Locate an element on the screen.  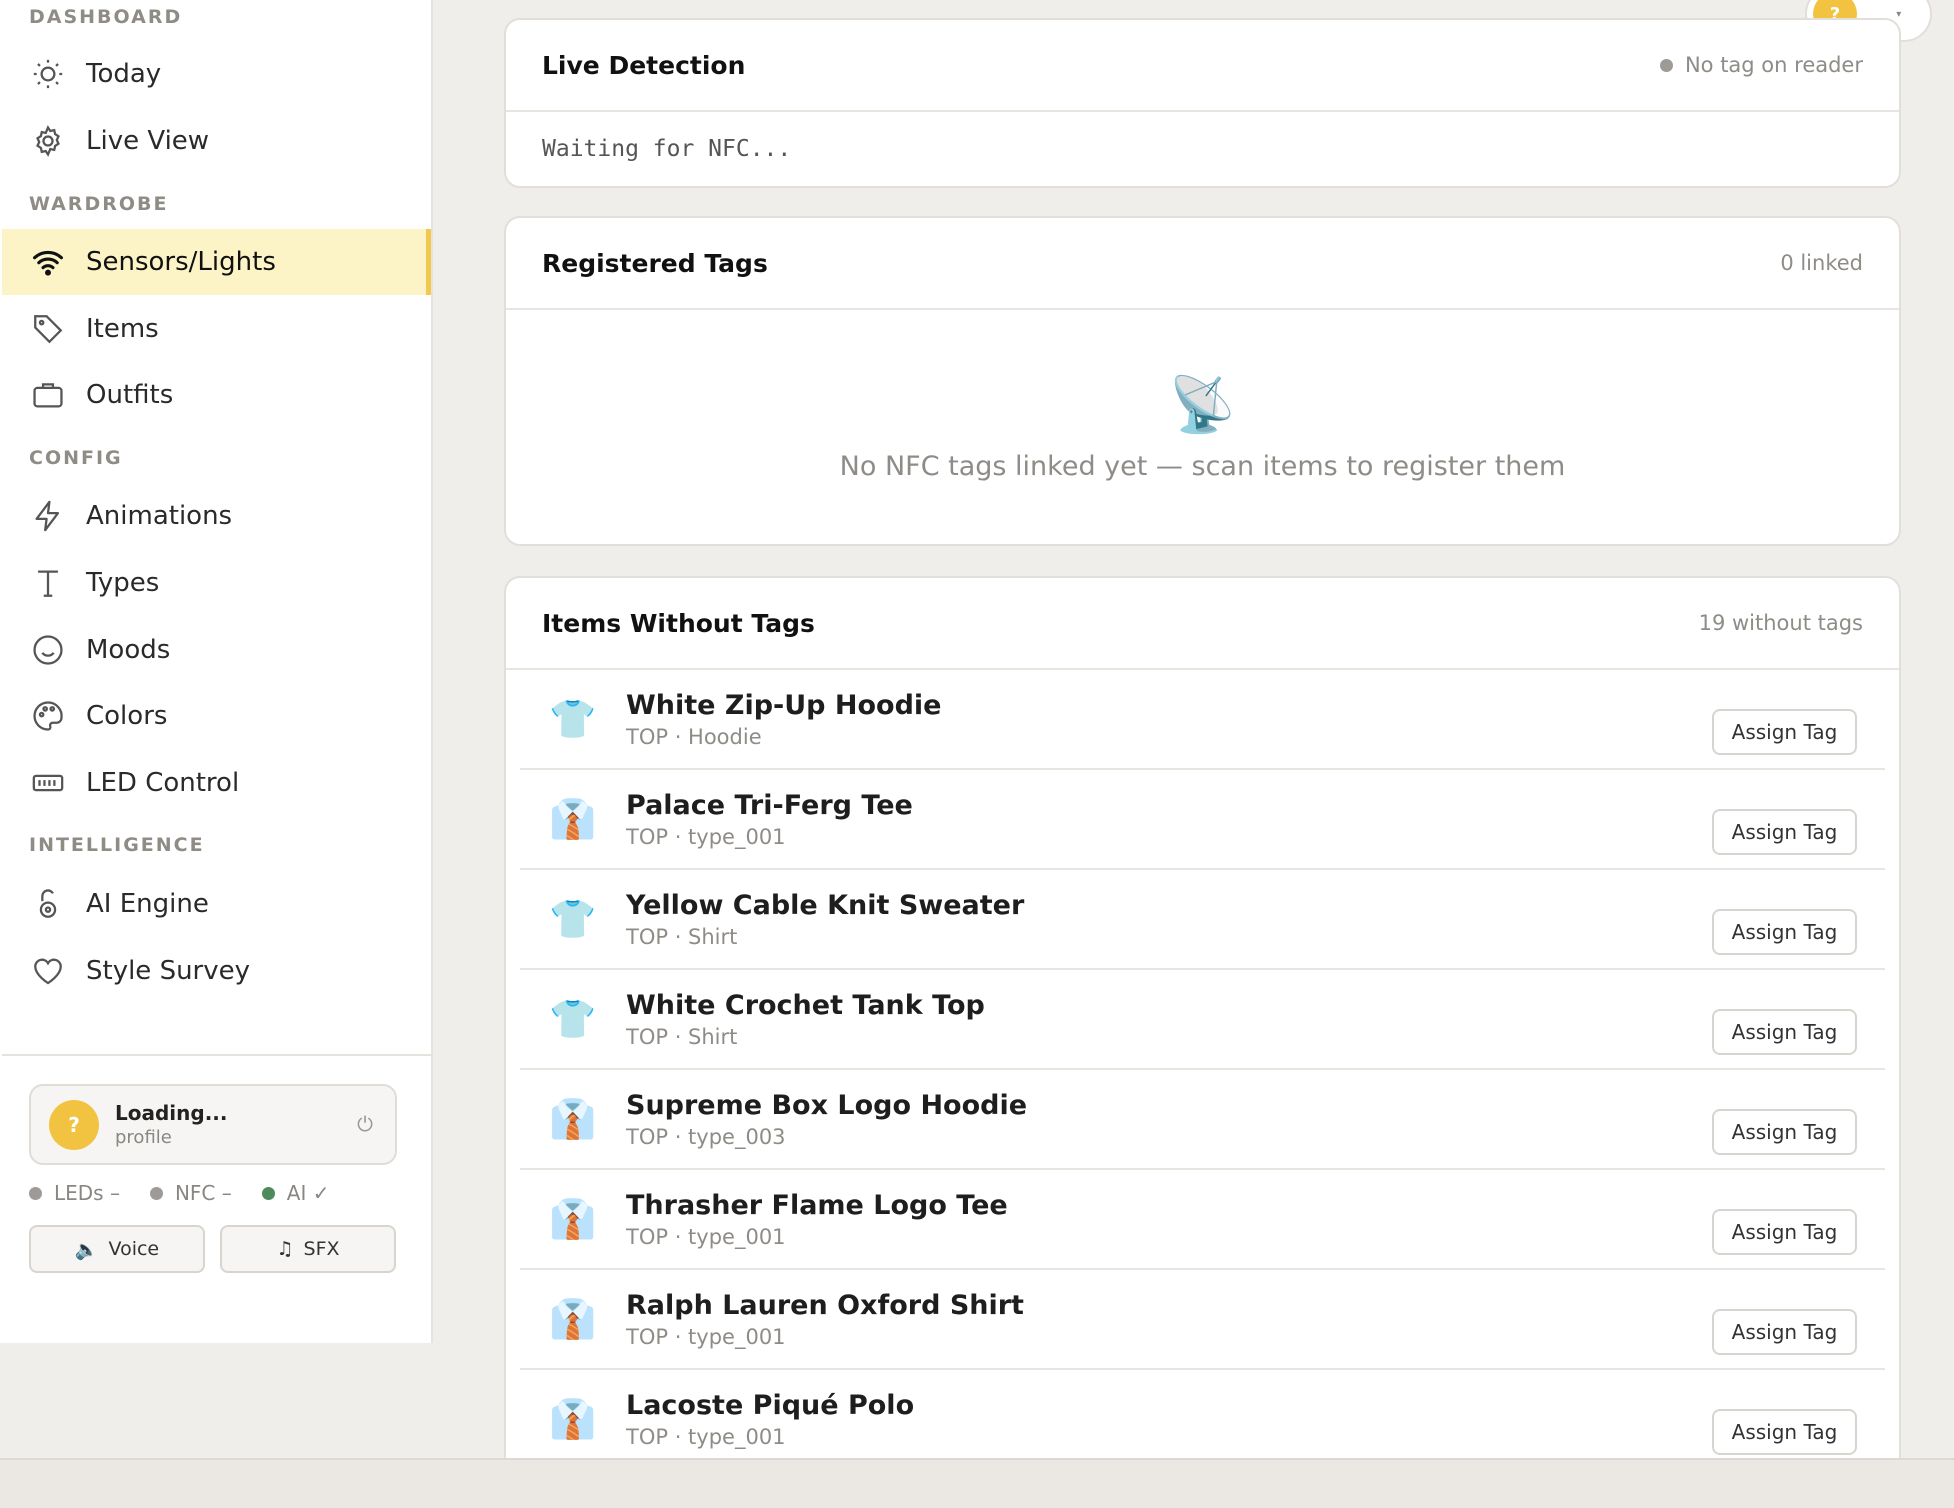
sidebar-item-label: Items is located at coordinates (122, 329).